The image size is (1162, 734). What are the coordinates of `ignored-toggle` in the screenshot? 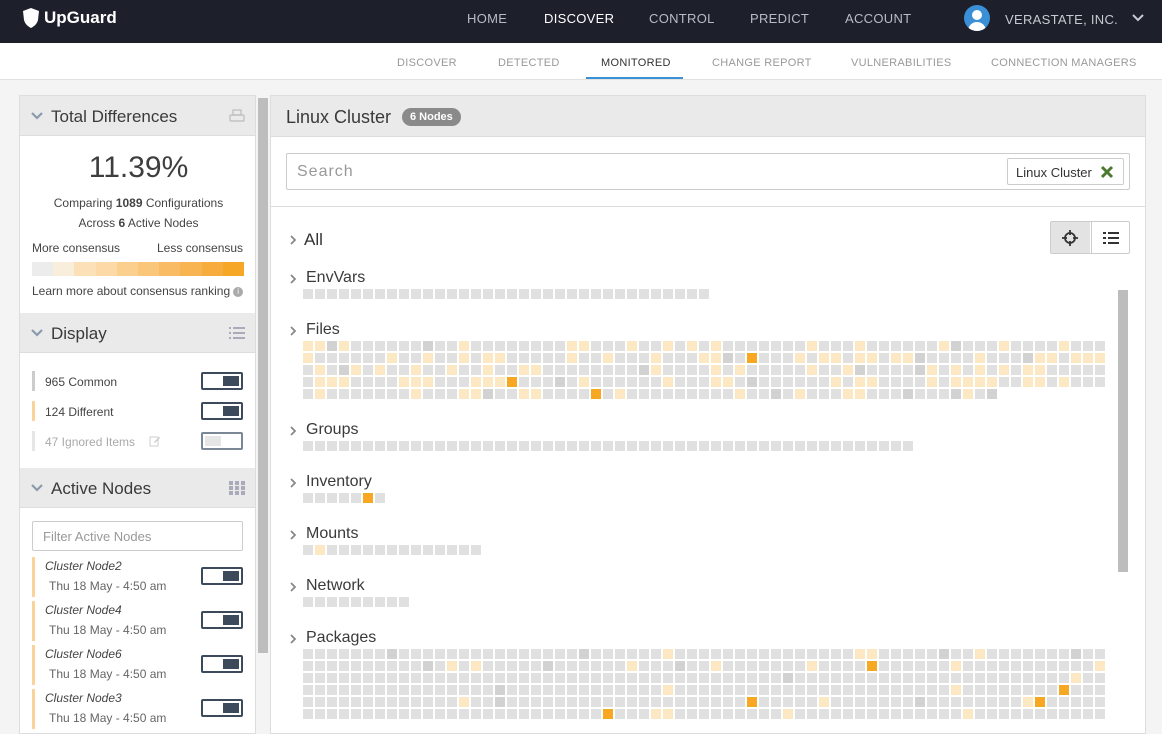 It's located at (222, 441).